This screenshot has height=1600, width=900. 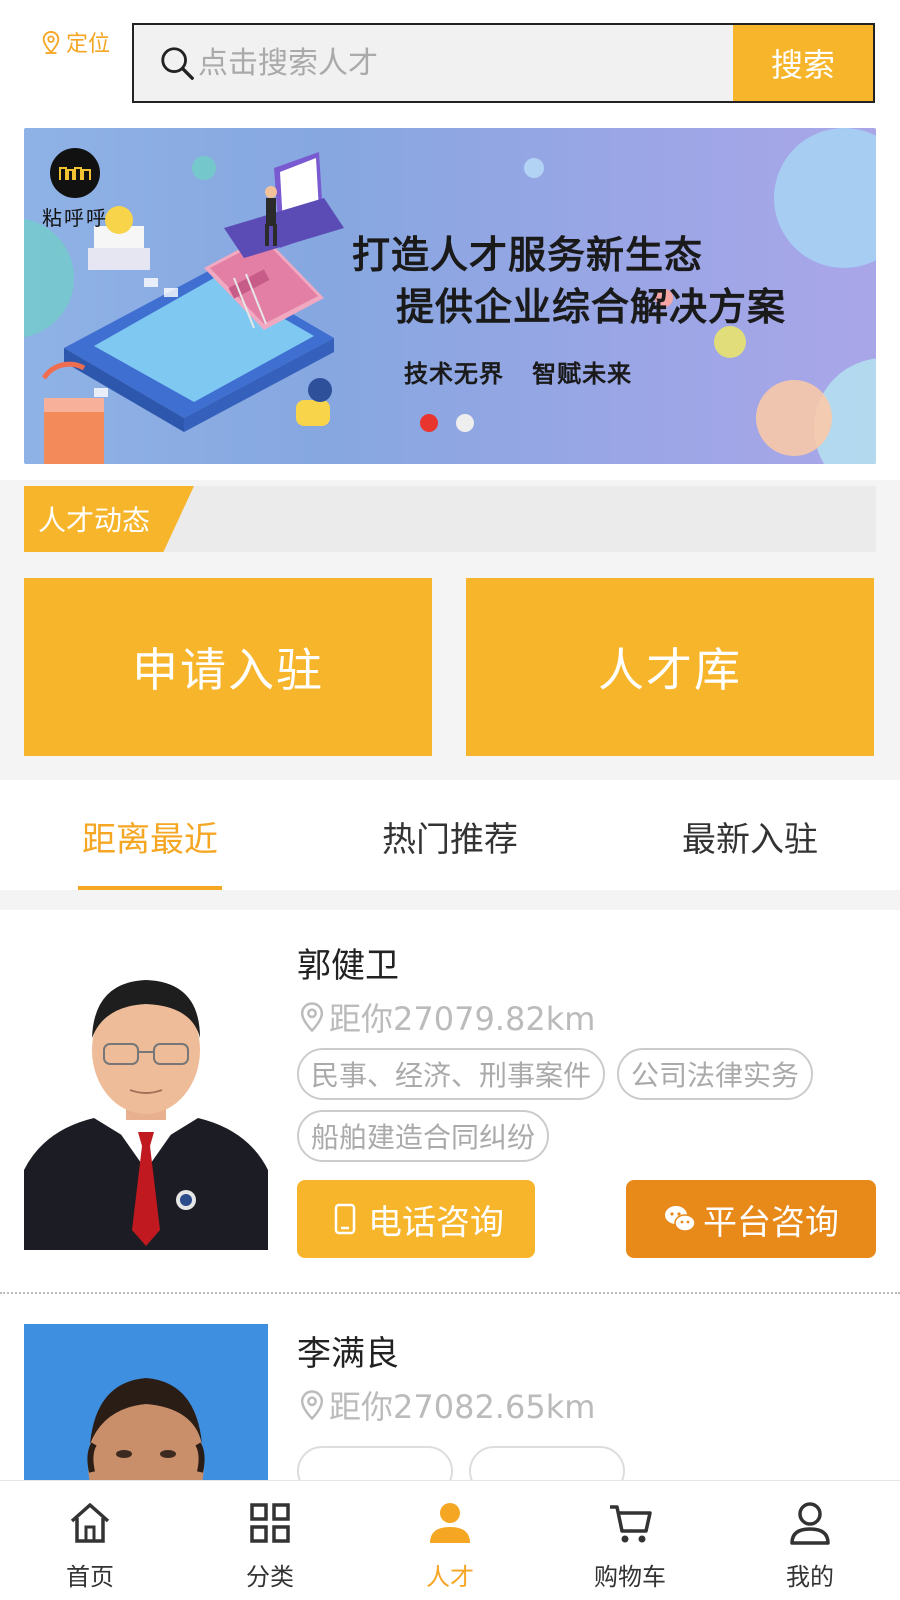 What do you see at coordinates (680, 1219) in the screenshot?
I see `wechat-icon` at bounding box center [680, 1219].